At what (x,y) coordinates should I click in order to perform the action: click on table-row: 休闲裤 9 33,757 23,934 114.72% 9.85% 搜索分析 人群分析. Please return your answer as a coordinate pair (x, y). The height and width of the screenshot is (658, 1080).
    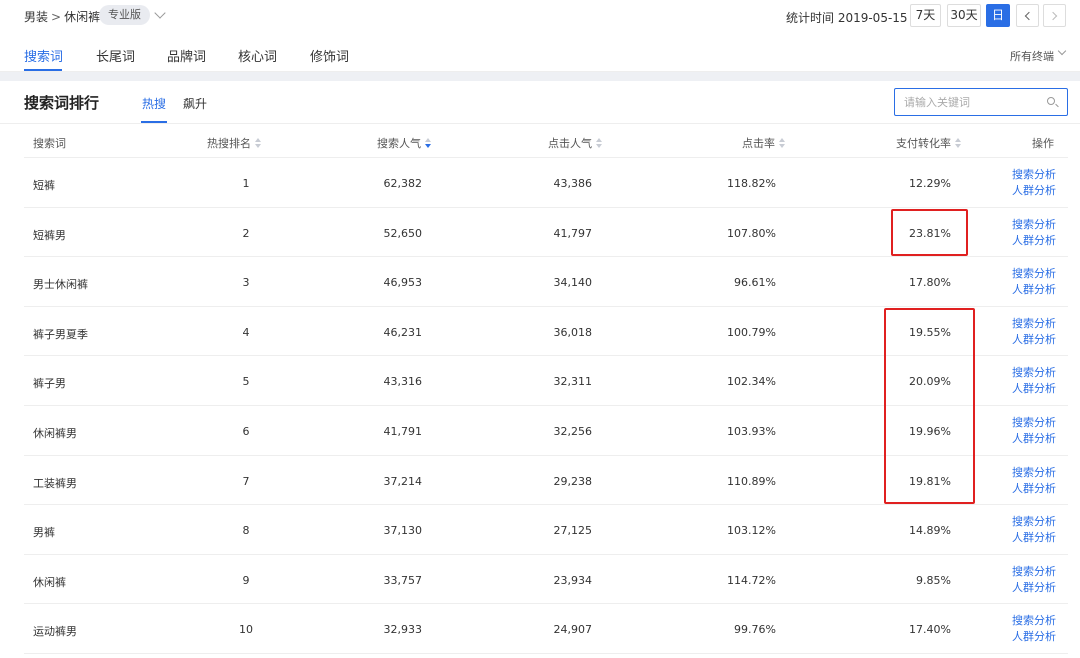
    Looking at the image, I should click on (546, 580).